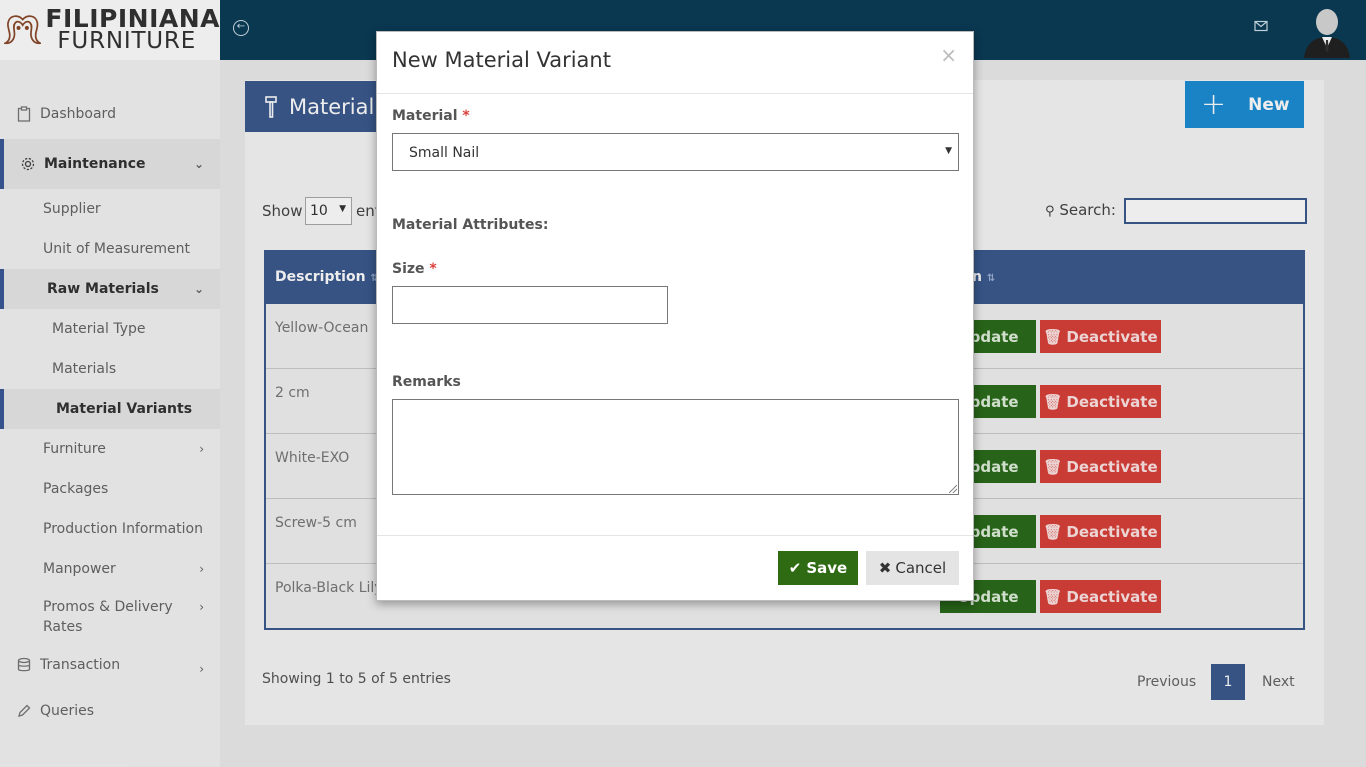  Describe the element at coordinates (885, 568) in the screenshot. I see `close-icon: ✖` at that location.